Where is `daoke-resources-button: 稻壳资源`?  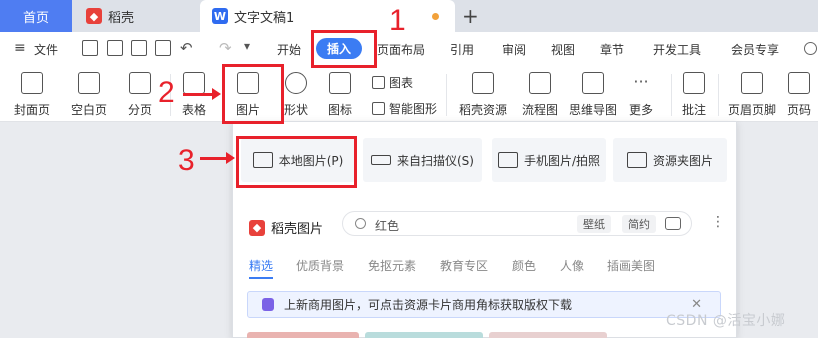 daoke-resources-button: 稻壳资源 is located at coordinates (483, 92).